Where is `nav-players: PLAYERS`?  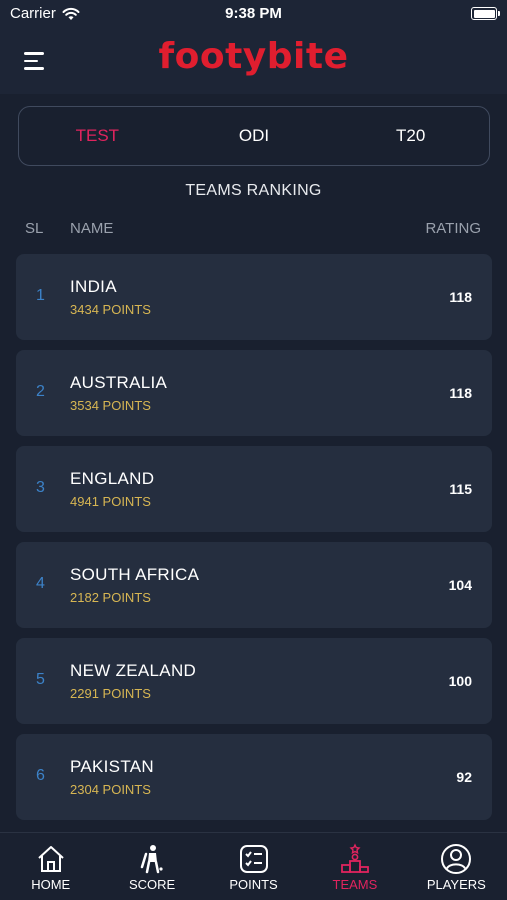 nav-players: PLAYERS is located at coordinates (456, 866).